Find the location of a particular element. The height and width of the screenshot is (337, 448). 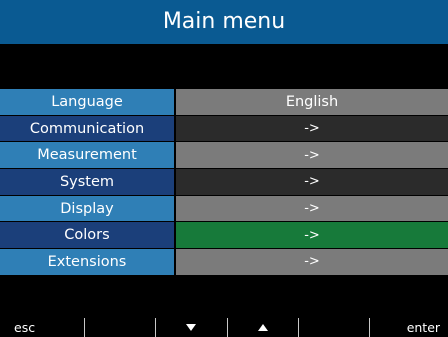

menu-item-system: System -> is located at coordinates (224, 182).